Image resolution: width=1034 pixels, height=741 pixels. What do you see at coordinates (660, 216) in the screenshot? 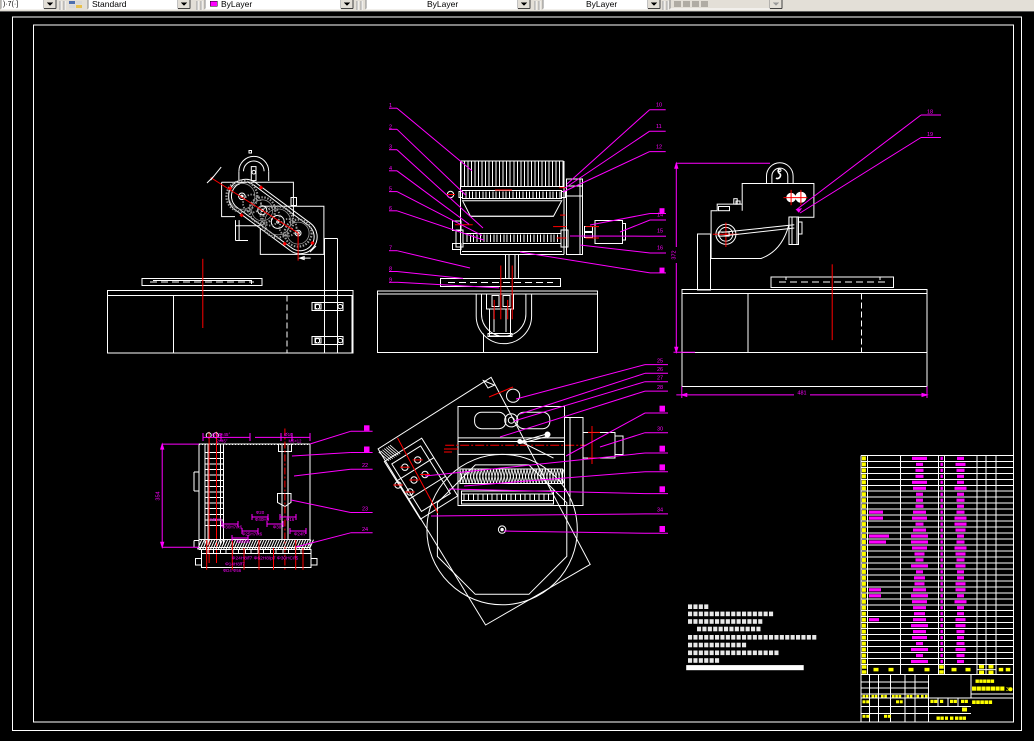
I see `svg-text: 14` at bounding box center [660, 216].